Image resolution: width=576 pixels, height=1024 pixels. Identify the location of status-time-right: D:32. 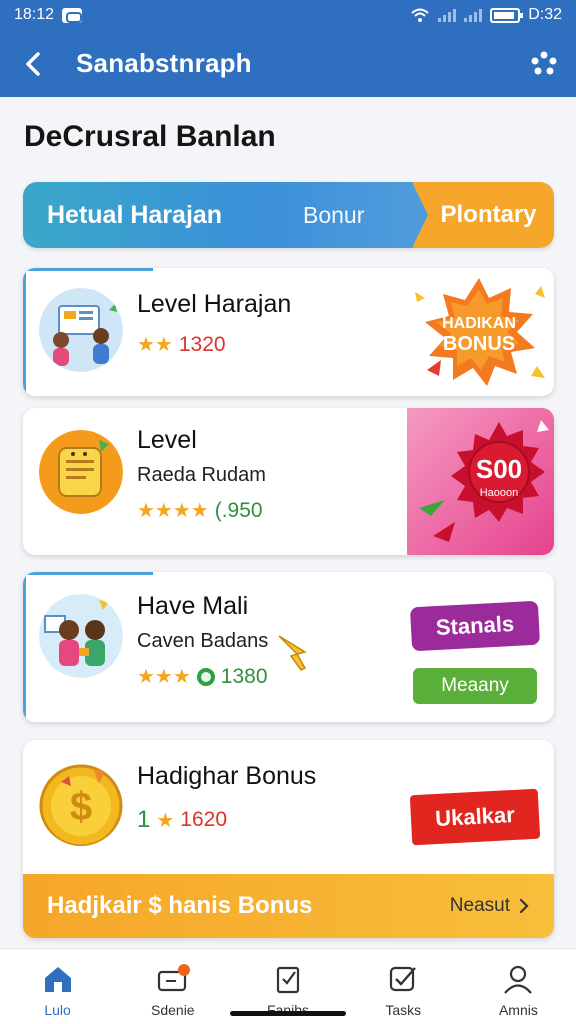
(545, 14).